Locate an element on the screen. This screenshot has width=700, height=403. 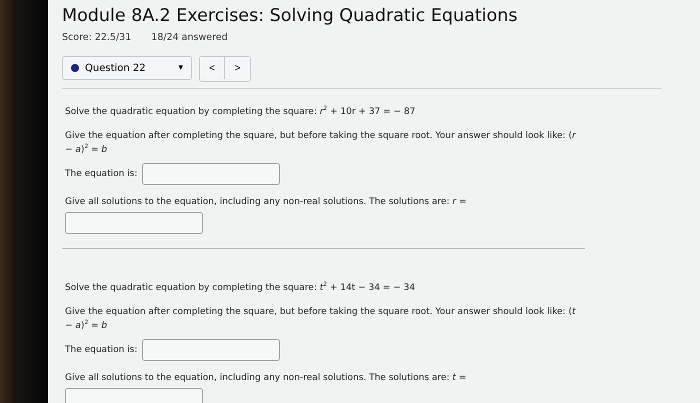
previous-button: < is located at coordinates (212, 68).